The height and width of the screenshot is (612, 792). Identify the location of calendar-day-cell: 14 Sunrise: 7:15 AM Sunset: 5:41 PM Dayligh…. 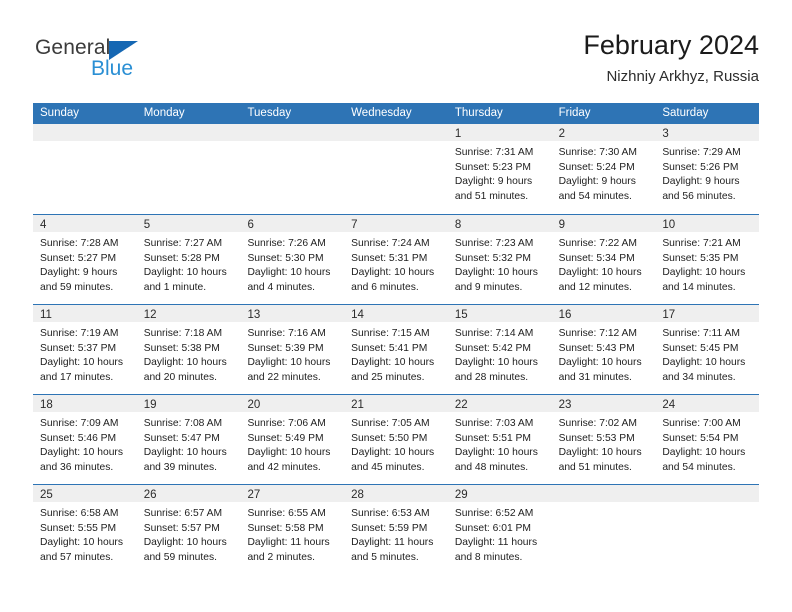
(396, 349).